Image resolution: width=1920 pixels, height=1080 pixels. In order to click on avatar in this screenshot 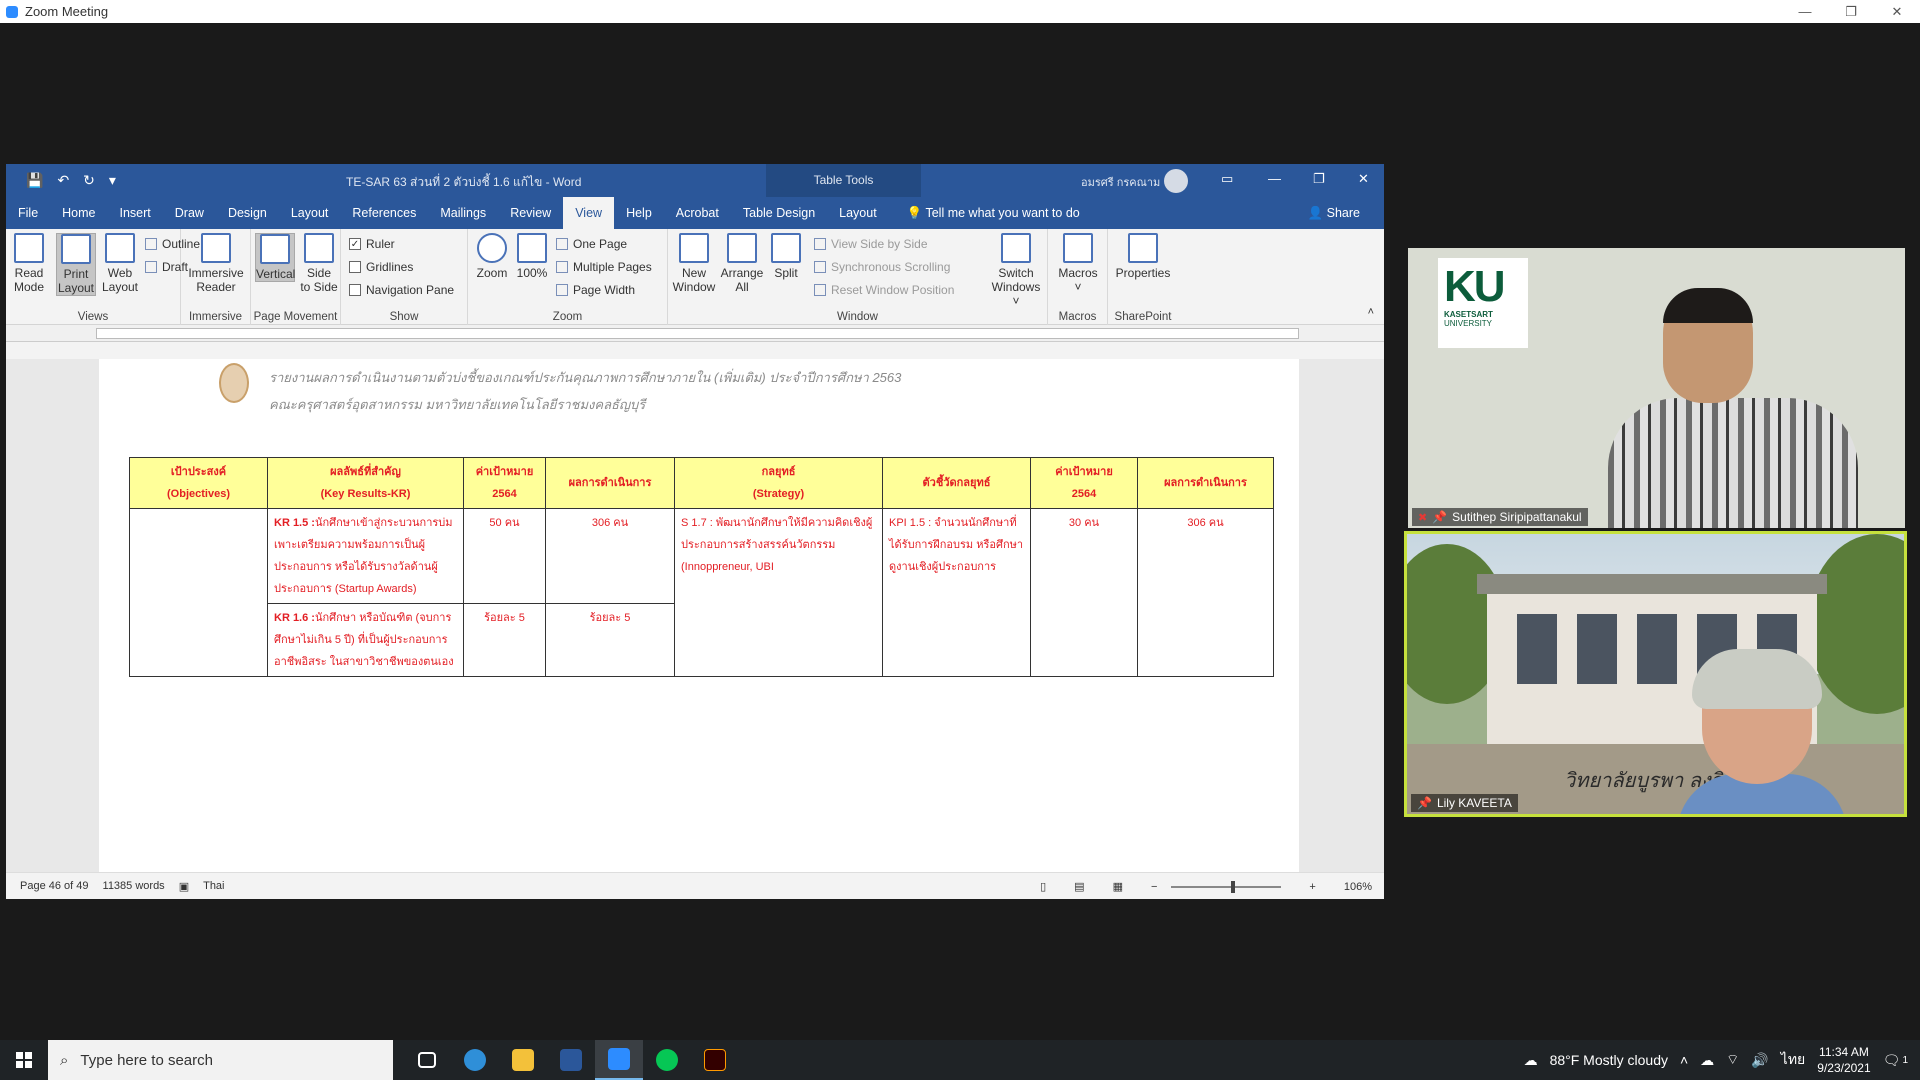, I will do `click(1176, 181)`.